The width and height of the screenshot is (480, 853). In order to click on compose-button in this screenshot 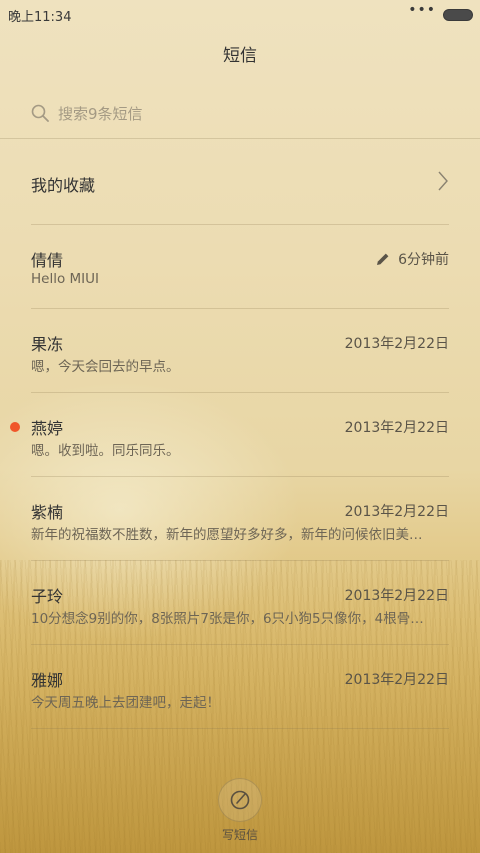, I will do `click(240, 800)`.